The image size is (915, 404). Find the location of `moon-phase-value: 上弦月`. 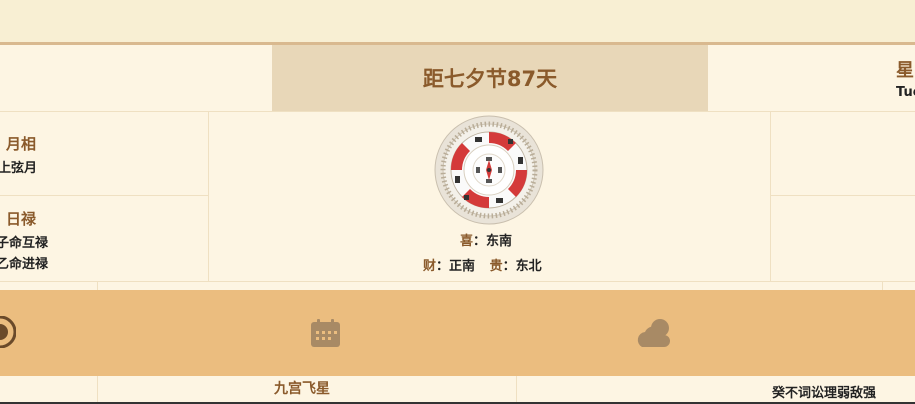

moon-phase-value: 上弦月 is located at coordinates (19, 168).